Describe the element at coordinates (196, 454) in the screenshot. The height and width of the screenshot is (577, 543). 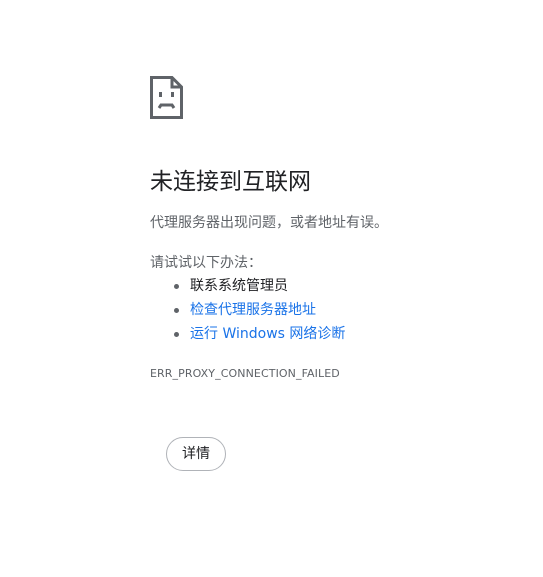
I see `details-button: 详情` at that location.